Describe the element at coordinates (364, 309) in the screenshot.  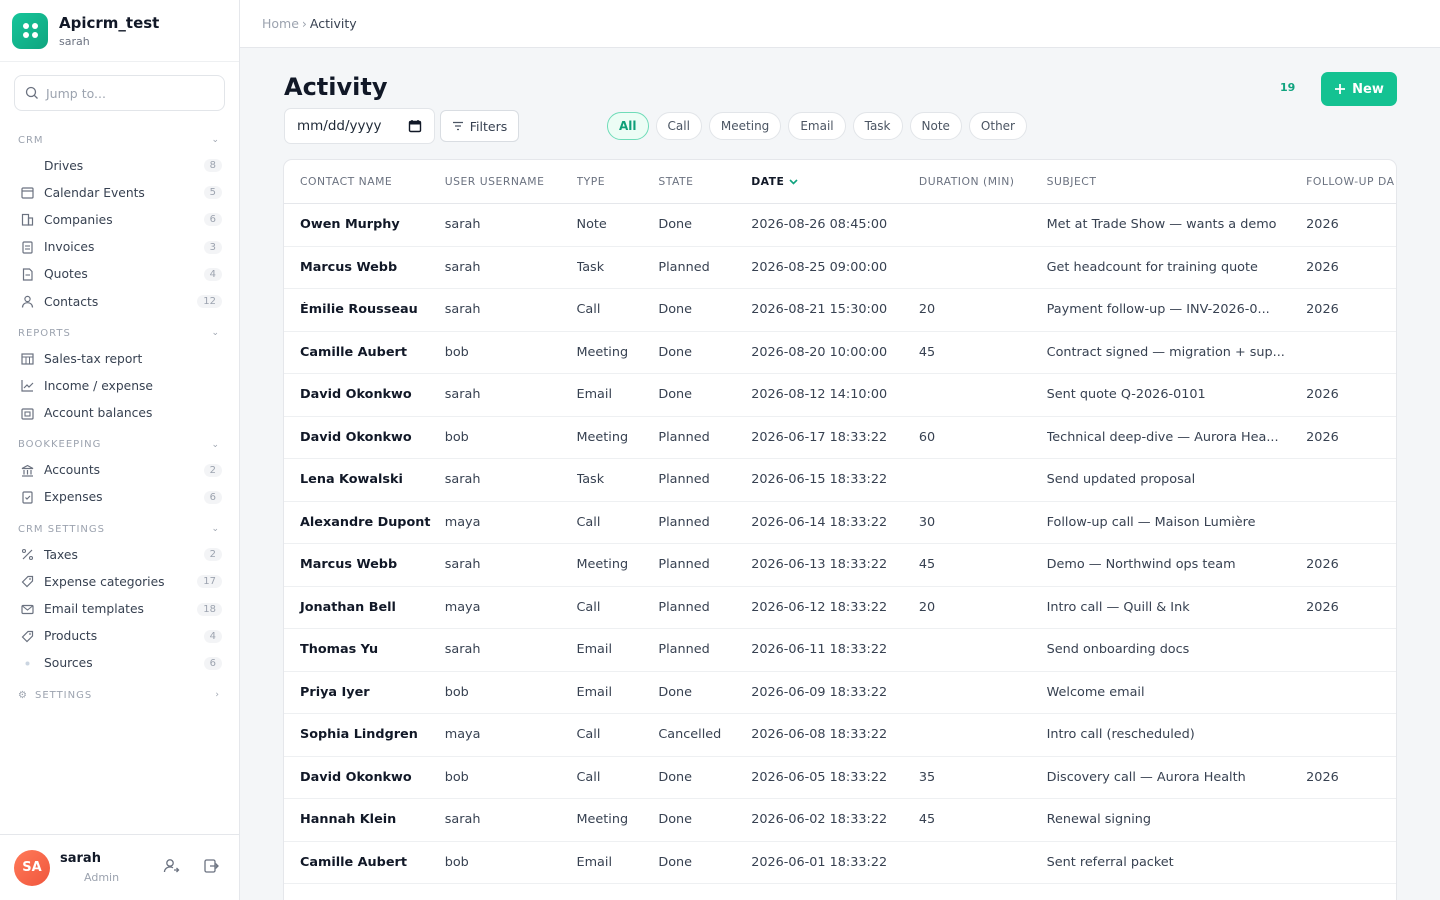
I see `table-cell: Émilie Rousseau` at that location.